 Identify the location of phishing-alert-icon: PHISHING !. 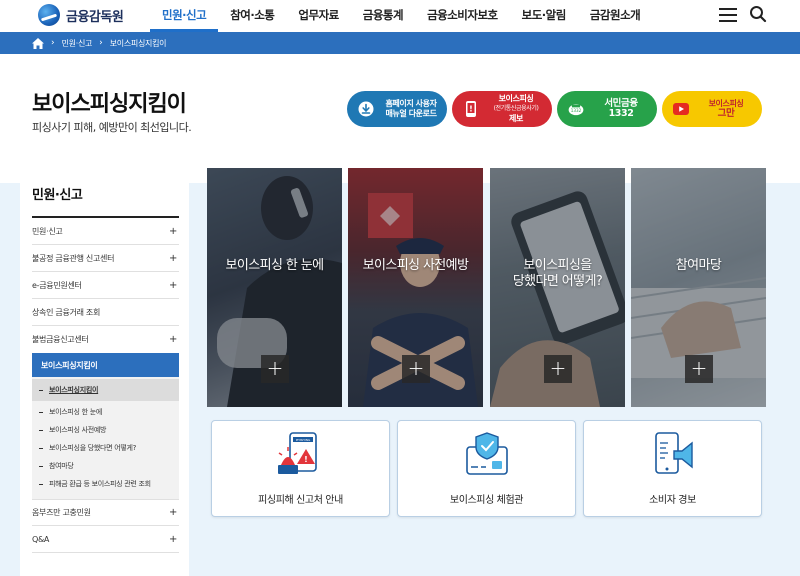
(297, 453).